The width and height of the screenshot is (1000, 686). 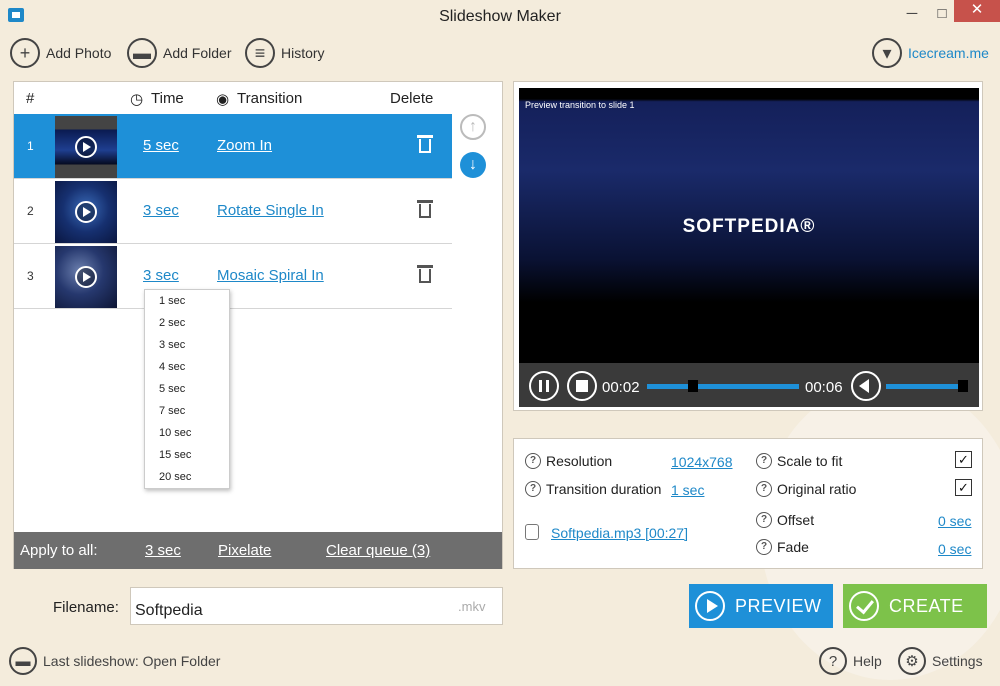 I want to click on dropdown-option: 5 sec, so click(x=187, y=389).